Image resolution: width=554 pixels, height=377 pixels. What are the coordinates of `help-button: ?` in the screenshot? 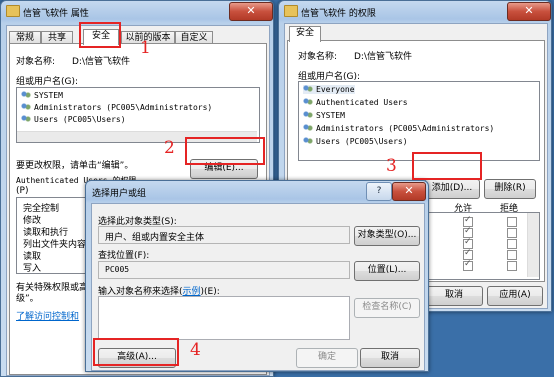 It's located at (379, 191).